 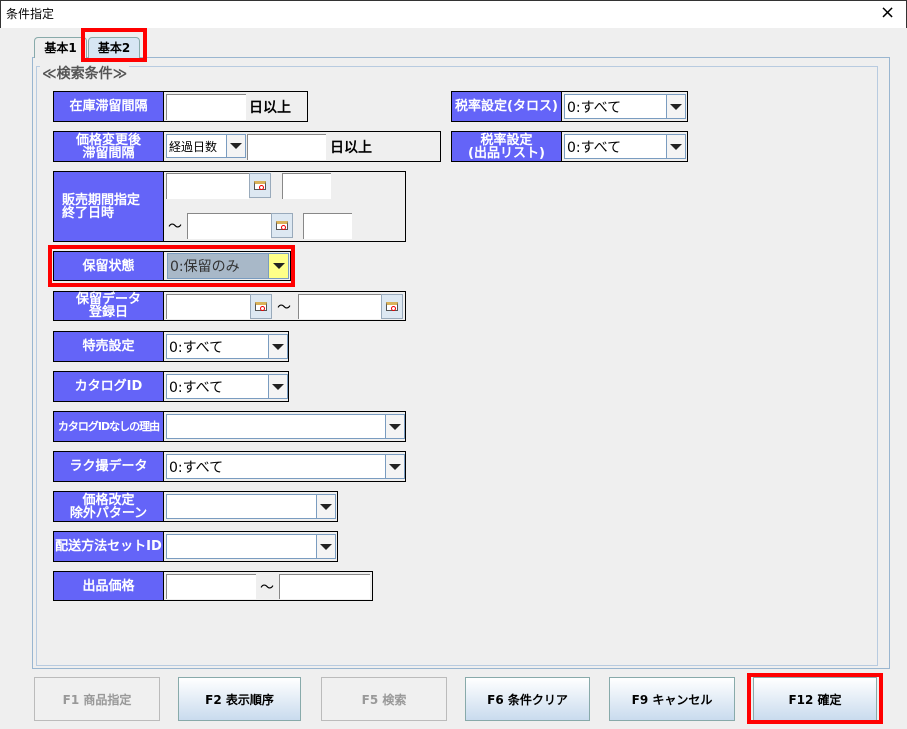 What do you see at coordinates (672, 699) in the screenshot?
I see `f9-cancel-button: F9 キャンセル` at bounding box center [672, 699].